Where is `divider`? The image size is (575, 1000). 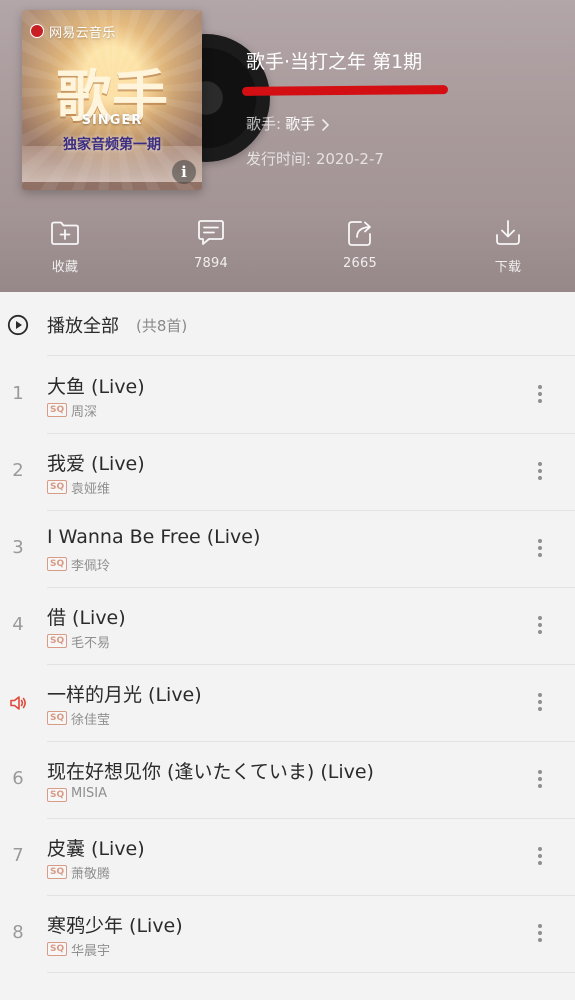 divider is located at coordinates (311, 972).